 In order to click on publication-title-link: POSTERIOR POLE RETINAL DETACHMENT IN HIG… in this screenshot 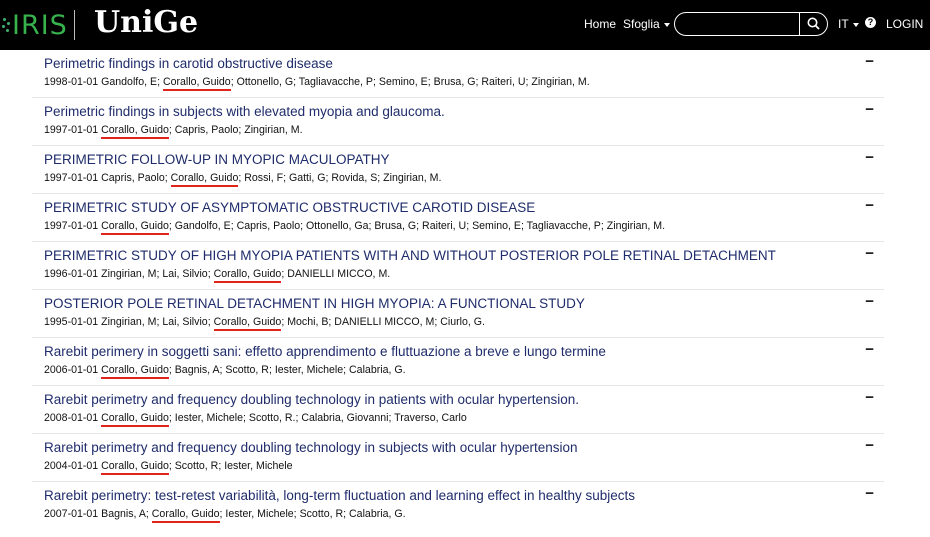, I will do `click(314, 303)`.